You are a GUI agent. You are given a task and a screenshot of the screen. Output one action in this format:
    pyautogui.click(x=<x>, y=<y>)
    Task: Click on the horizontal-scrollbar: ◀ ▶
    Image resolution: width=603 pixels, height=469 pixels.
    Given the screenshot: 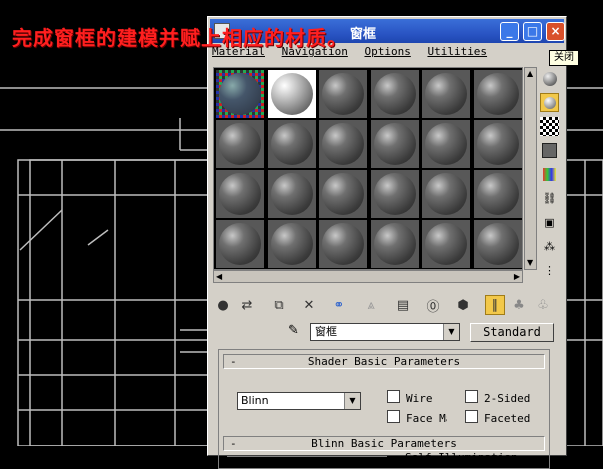 What is the action you would take?
    pyautogui.click(x=368, y=276)
    